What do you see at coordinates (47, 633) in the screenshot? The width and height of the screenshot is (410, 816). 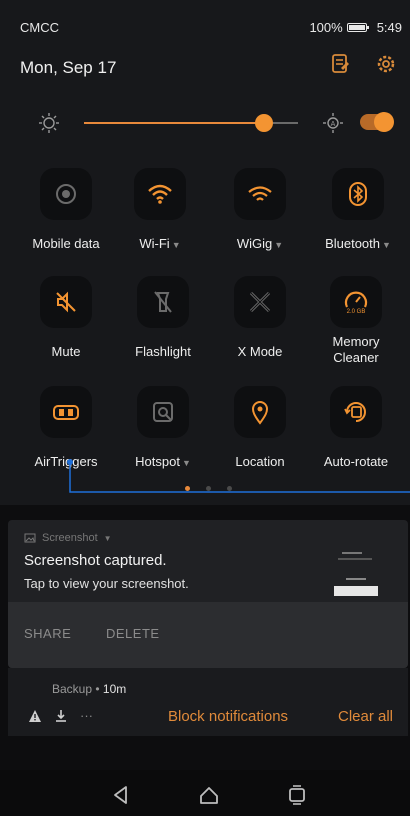 I see `share-button: SHARE` at bounding box center [47, 633].